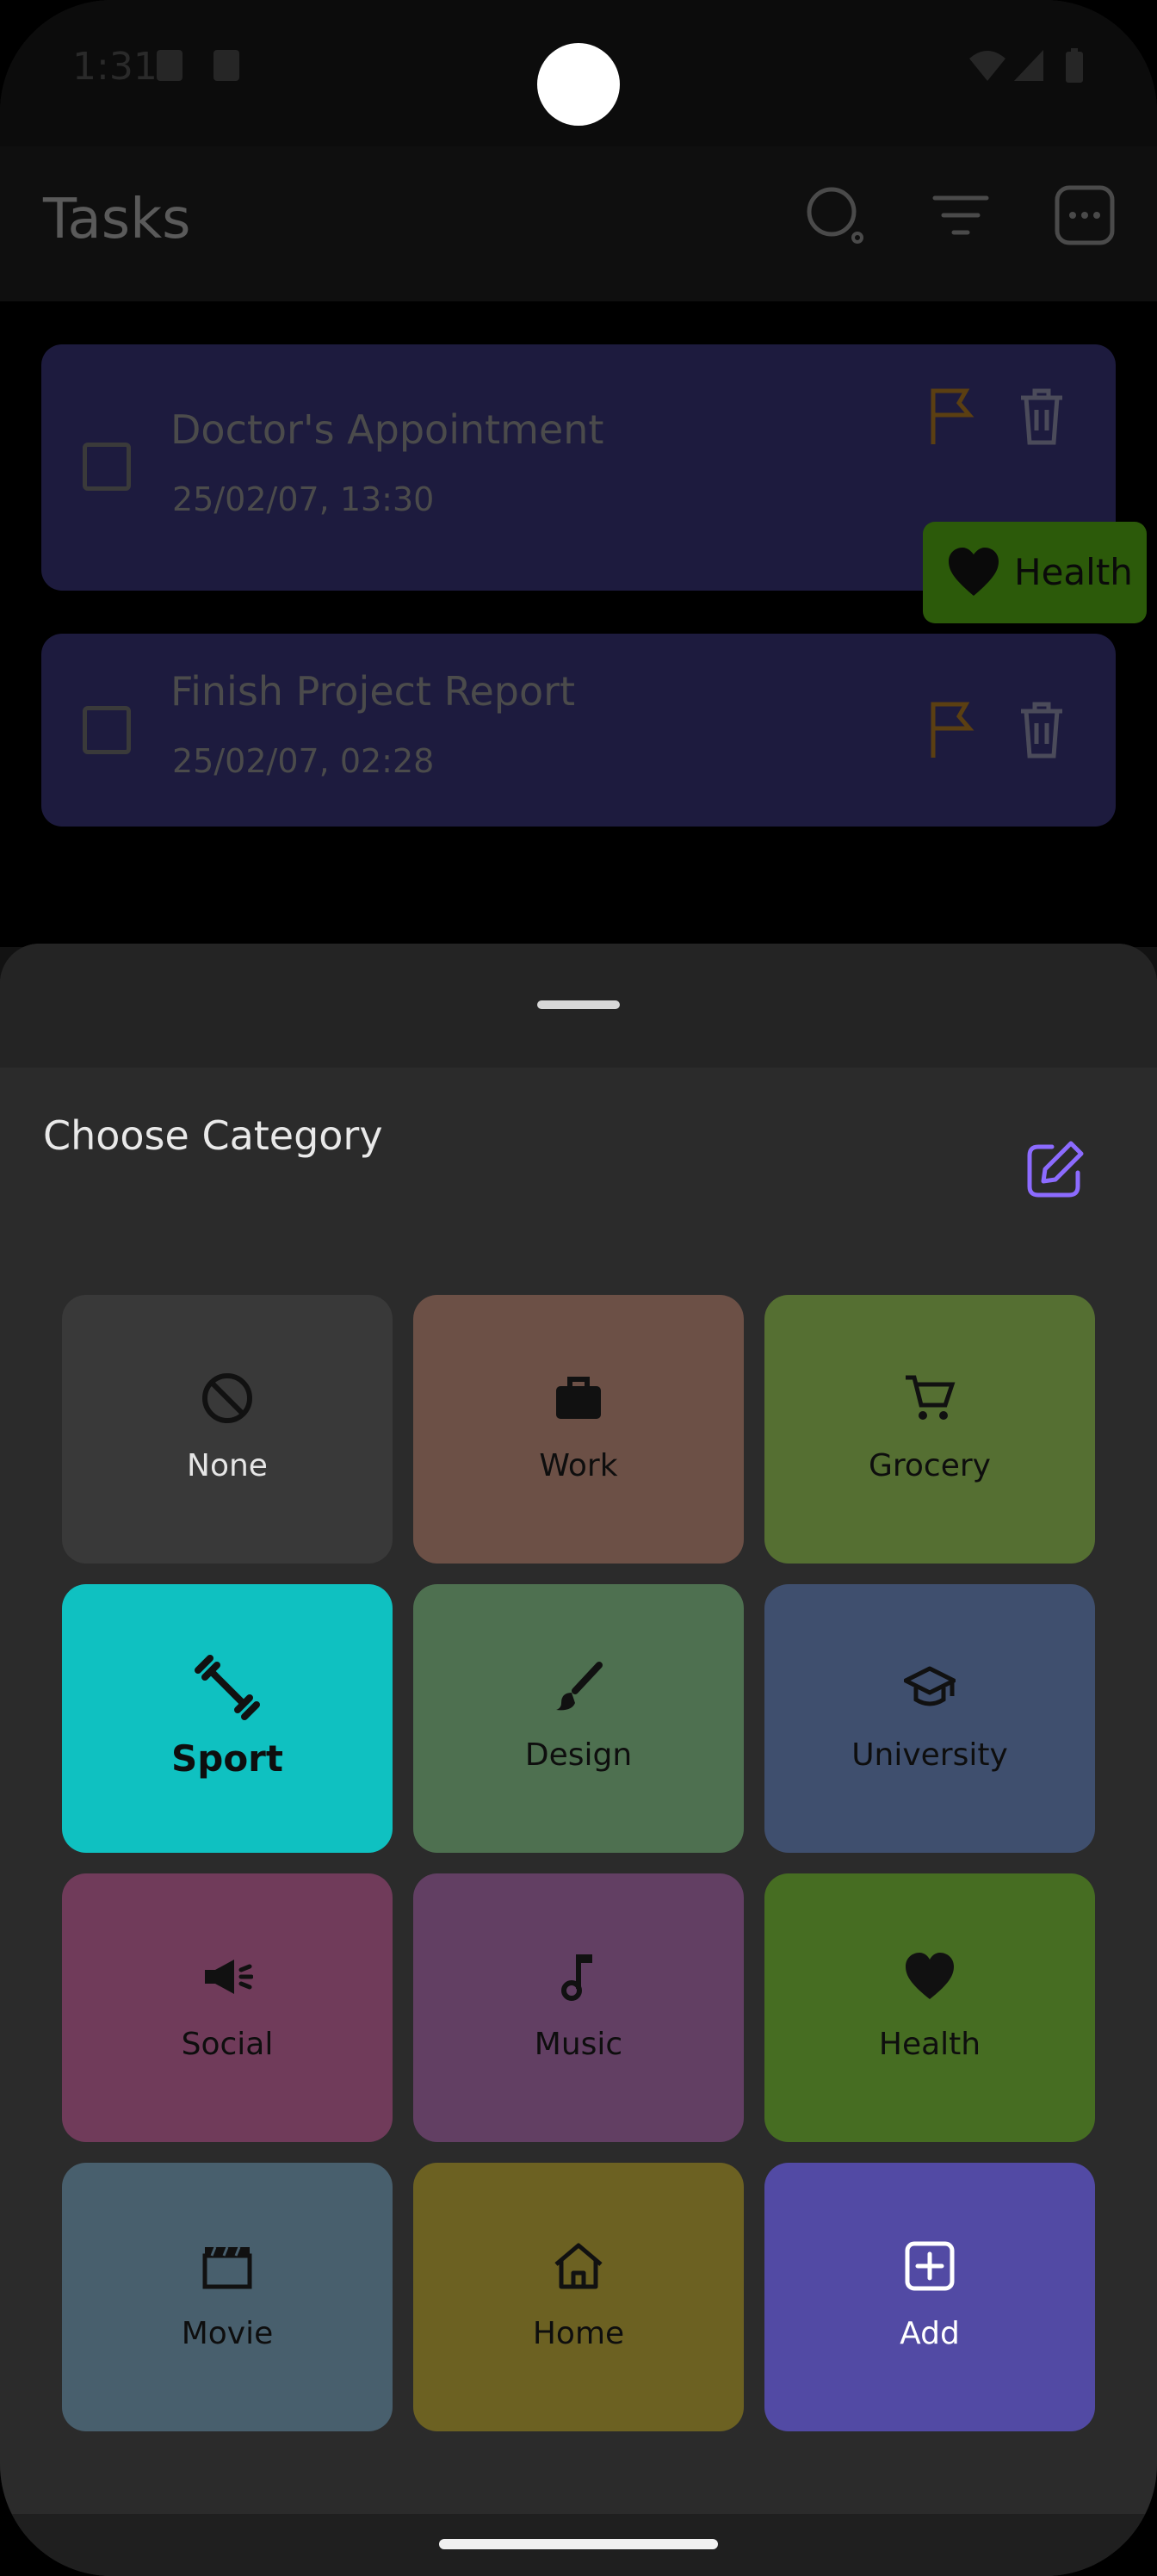 Image resolution: width=1157 pixels, height=2576 pixels. Describe the element at coordinates (228, 1429) in the screenshot. I see `category-tile-none: None` at that location.